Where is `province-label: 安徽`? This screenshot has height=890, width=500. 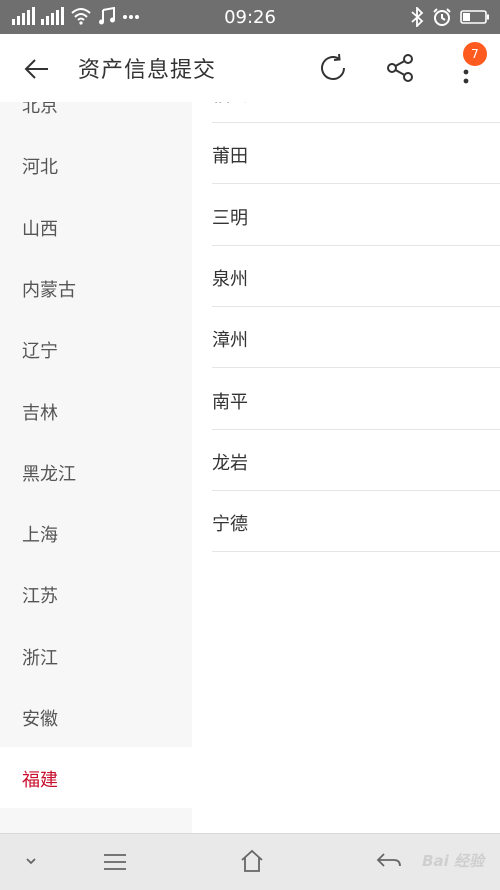
province-label: 安徽 is located at coordinates (40, 719).